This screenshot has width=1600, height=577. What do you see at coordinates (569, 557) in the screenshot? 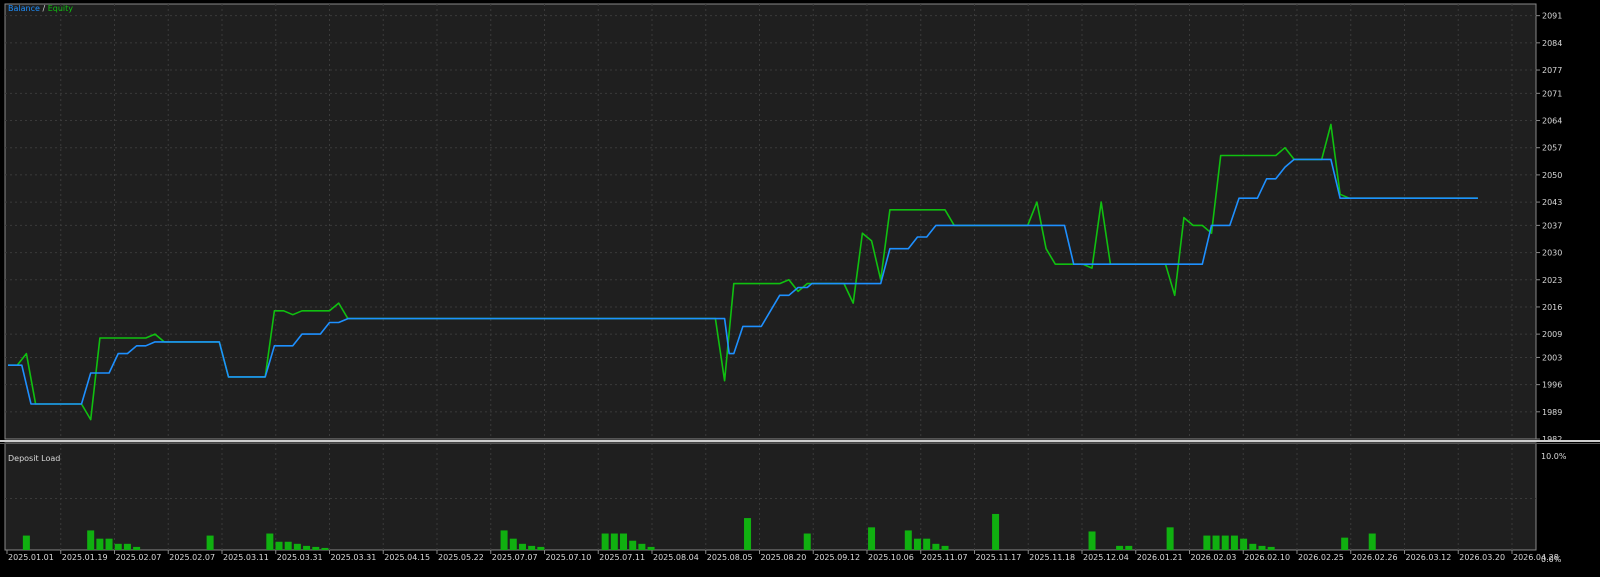
I see `x-tick-label: 2025.07.10` at bounding box center [569, 557].